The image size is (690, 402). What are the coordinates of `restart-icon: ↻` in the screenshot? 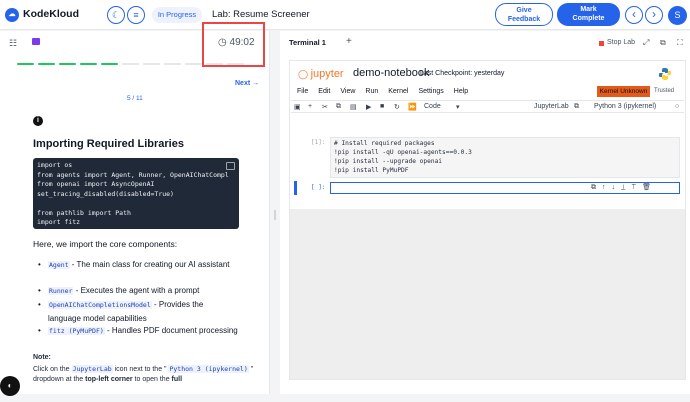 It's located at (397, 107).